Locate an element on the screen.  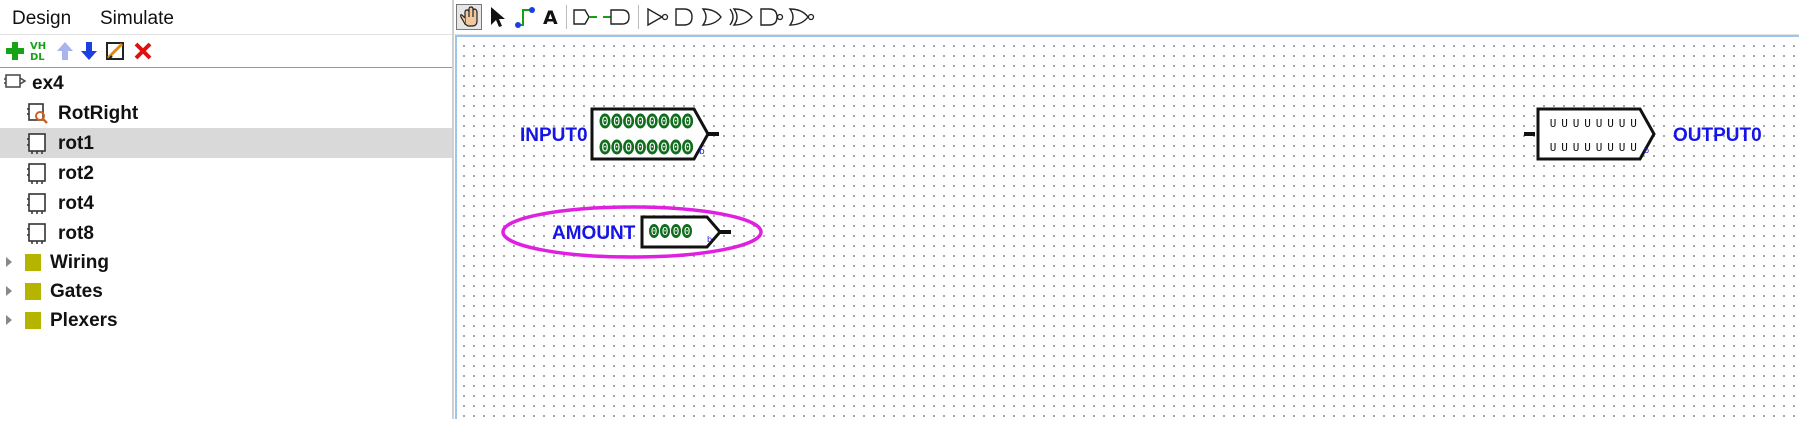
tree-circuit-rot4: rot4 is located at coordinates (226, 203).